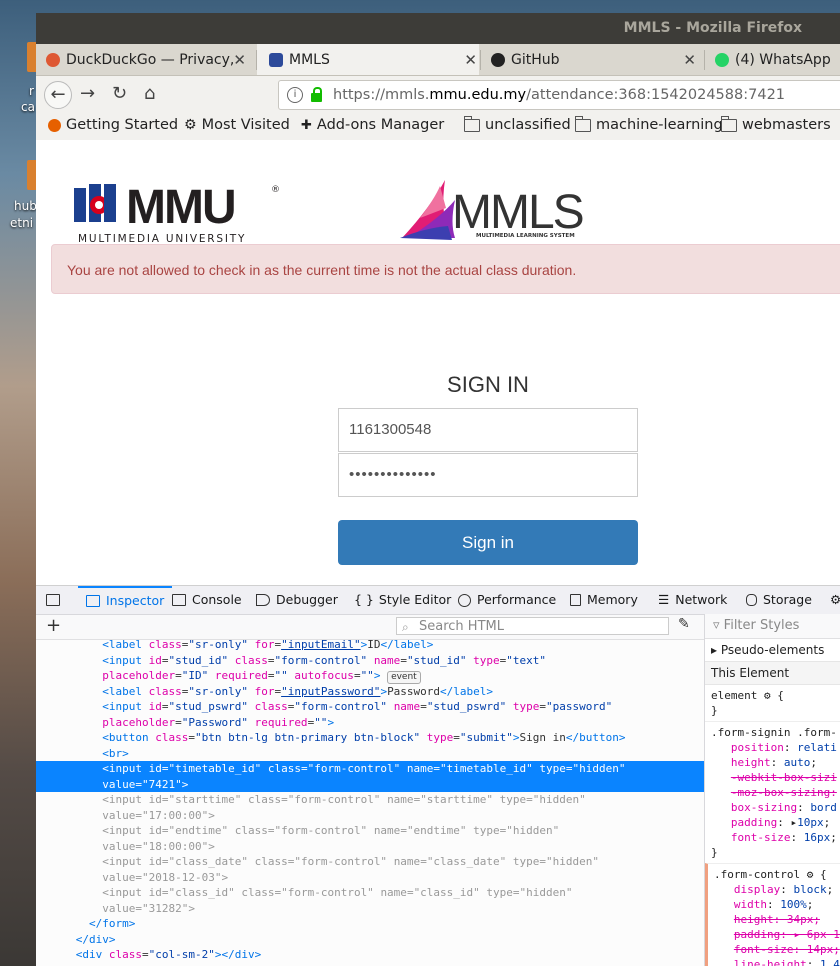 The height and width of the screenshot is (966, 840). I want to click on tab-style-editor: { } Style Editor, so click(402, 600).